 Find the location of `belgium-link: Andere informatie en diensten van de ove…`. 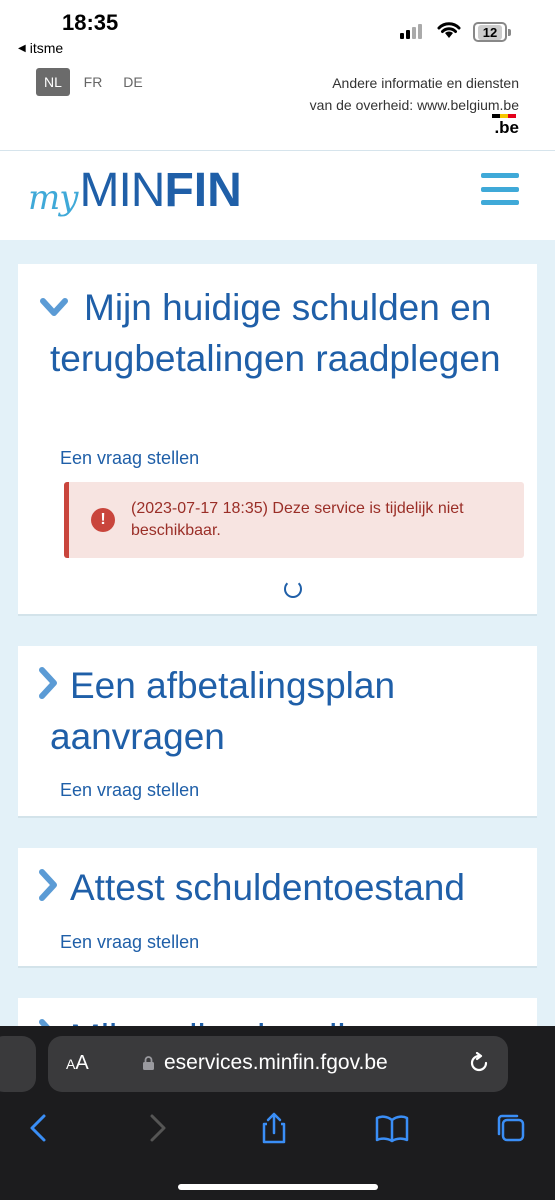

belgium-link: Andere informatie en diensten van de ove… is located at coordinates (414, 94).